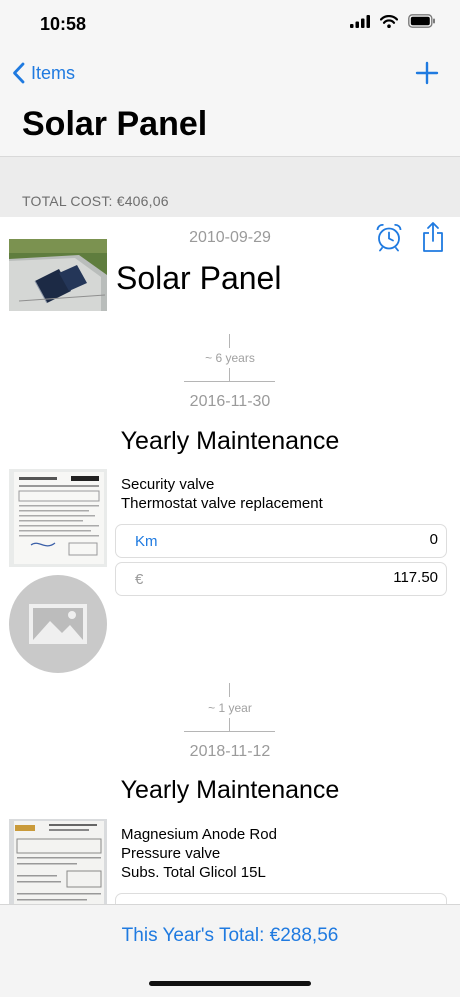  Describe the element at coordinates (389, 21) in the screenshot. I see `wifi-icon` at that location.